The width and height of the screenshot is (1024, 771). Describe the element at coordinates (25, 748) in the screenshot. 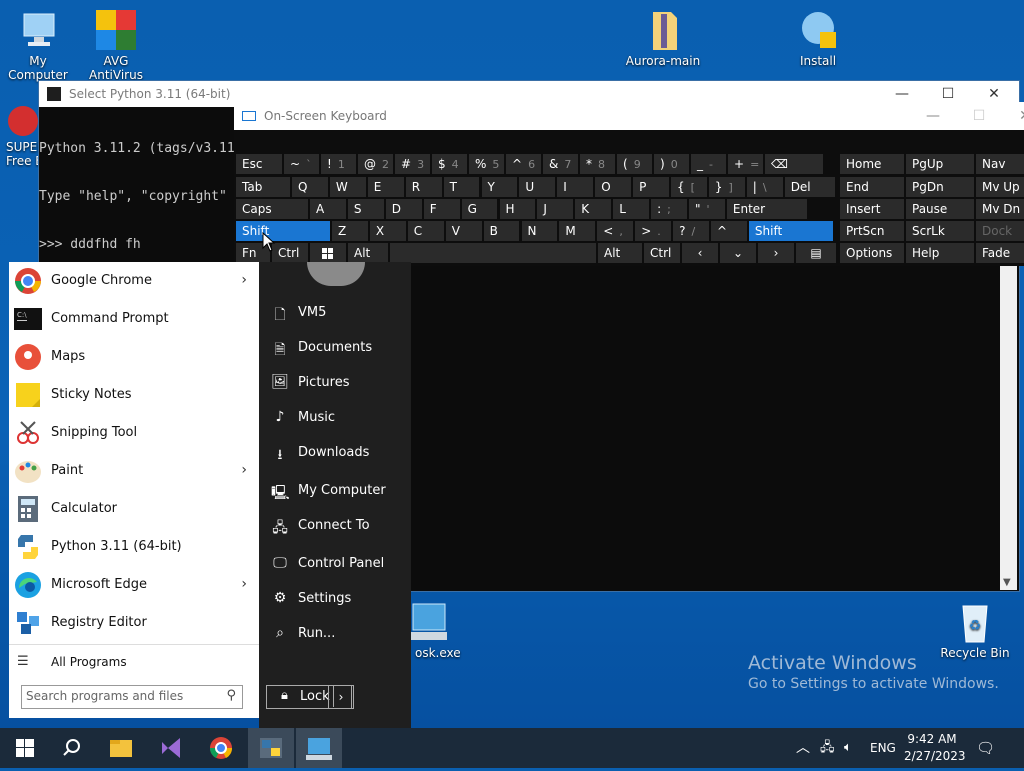

I see `start-button` at that location.